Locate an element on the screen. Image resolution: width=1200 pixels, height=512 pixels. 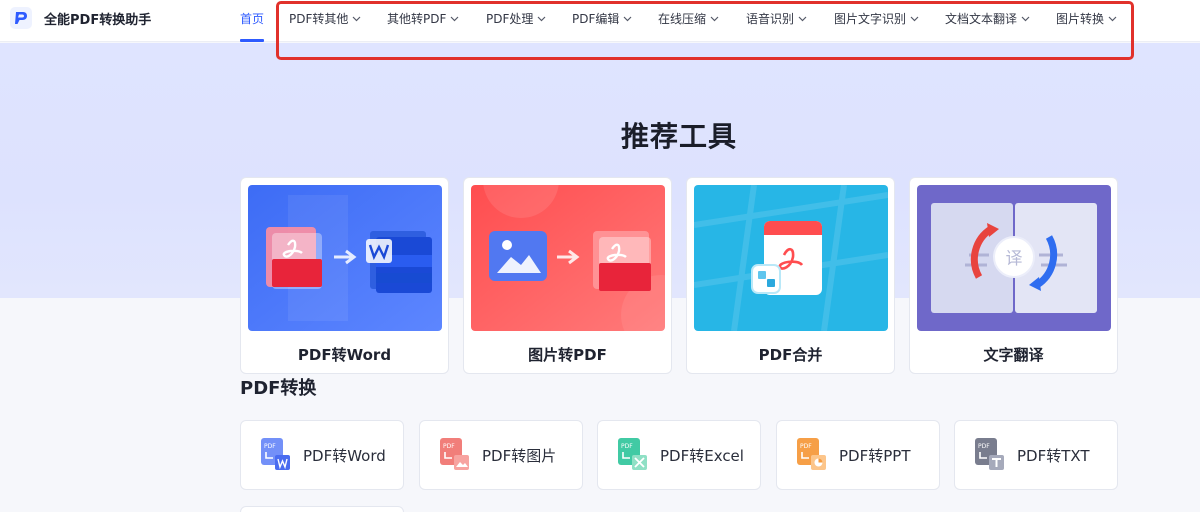
text-translate-illustration: 译 is located at coordinates (1014, 258).